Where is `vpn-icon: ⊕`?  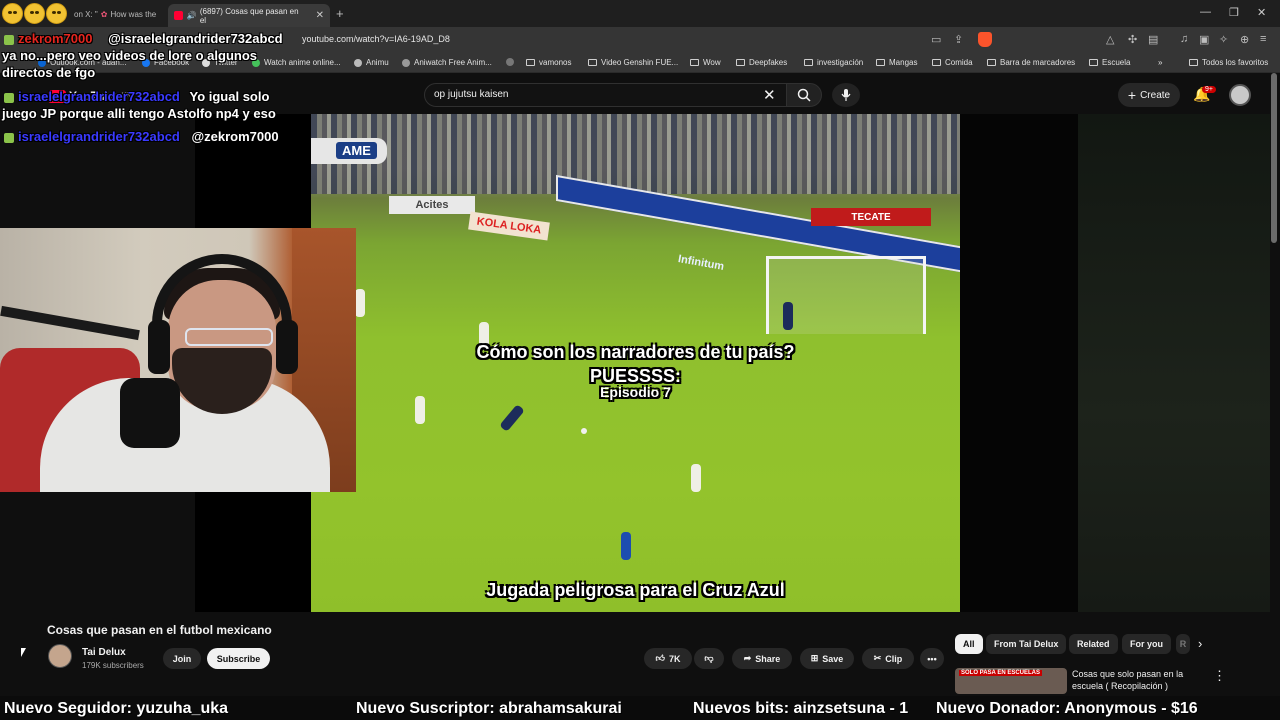 vpn-icon: ⊕ is located at coordinates (1244, 39).